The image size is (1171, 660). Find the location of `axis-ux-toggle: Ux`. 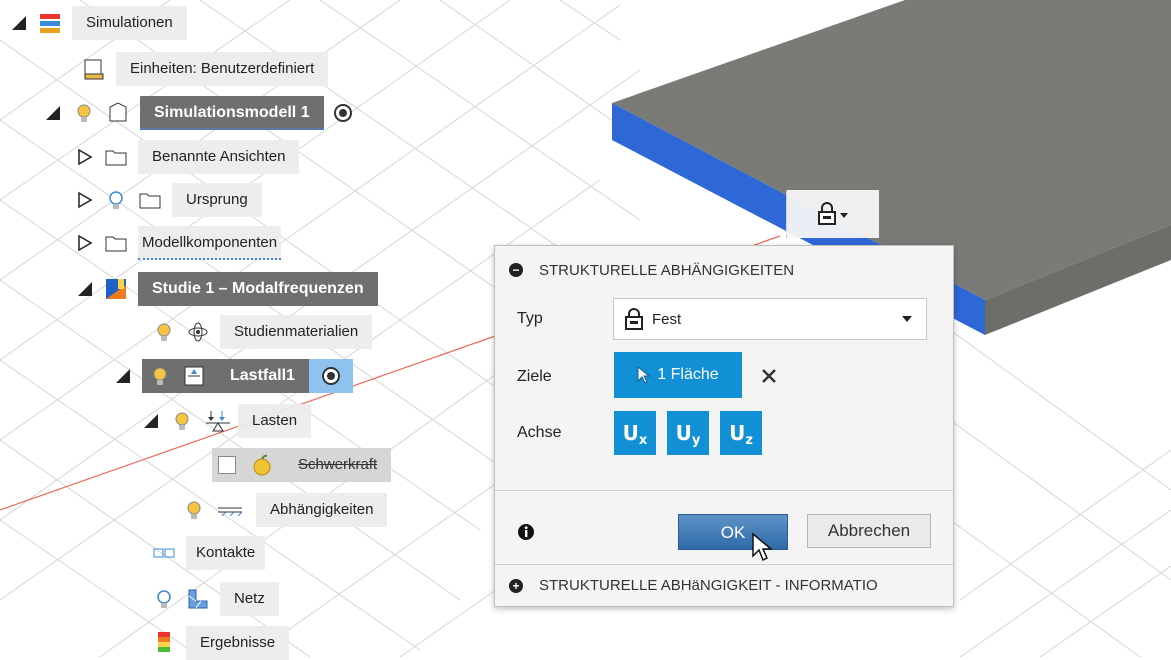

axis-ux-toggle: Ux is located at coordinates (635, 433).